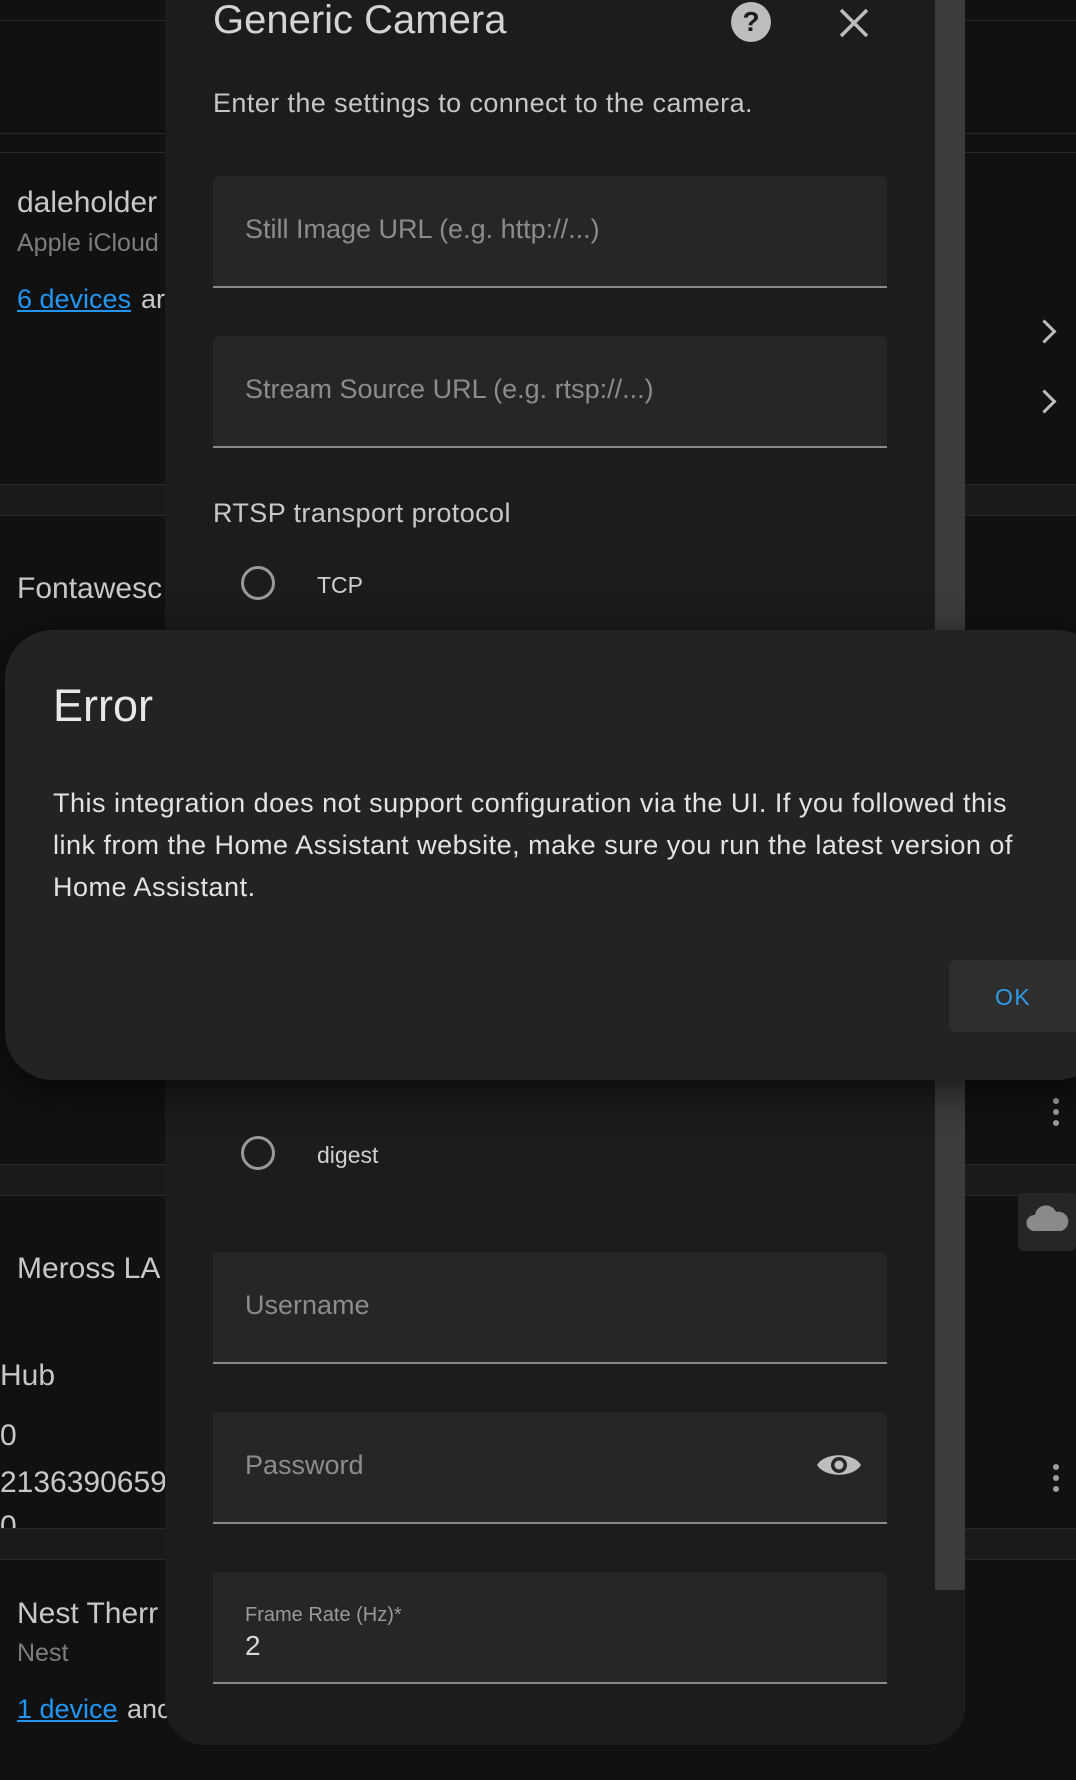  Describe the element at coordinates (340, 585) in the screenshot. I see `radio-label-tcp: TCP` at that location.